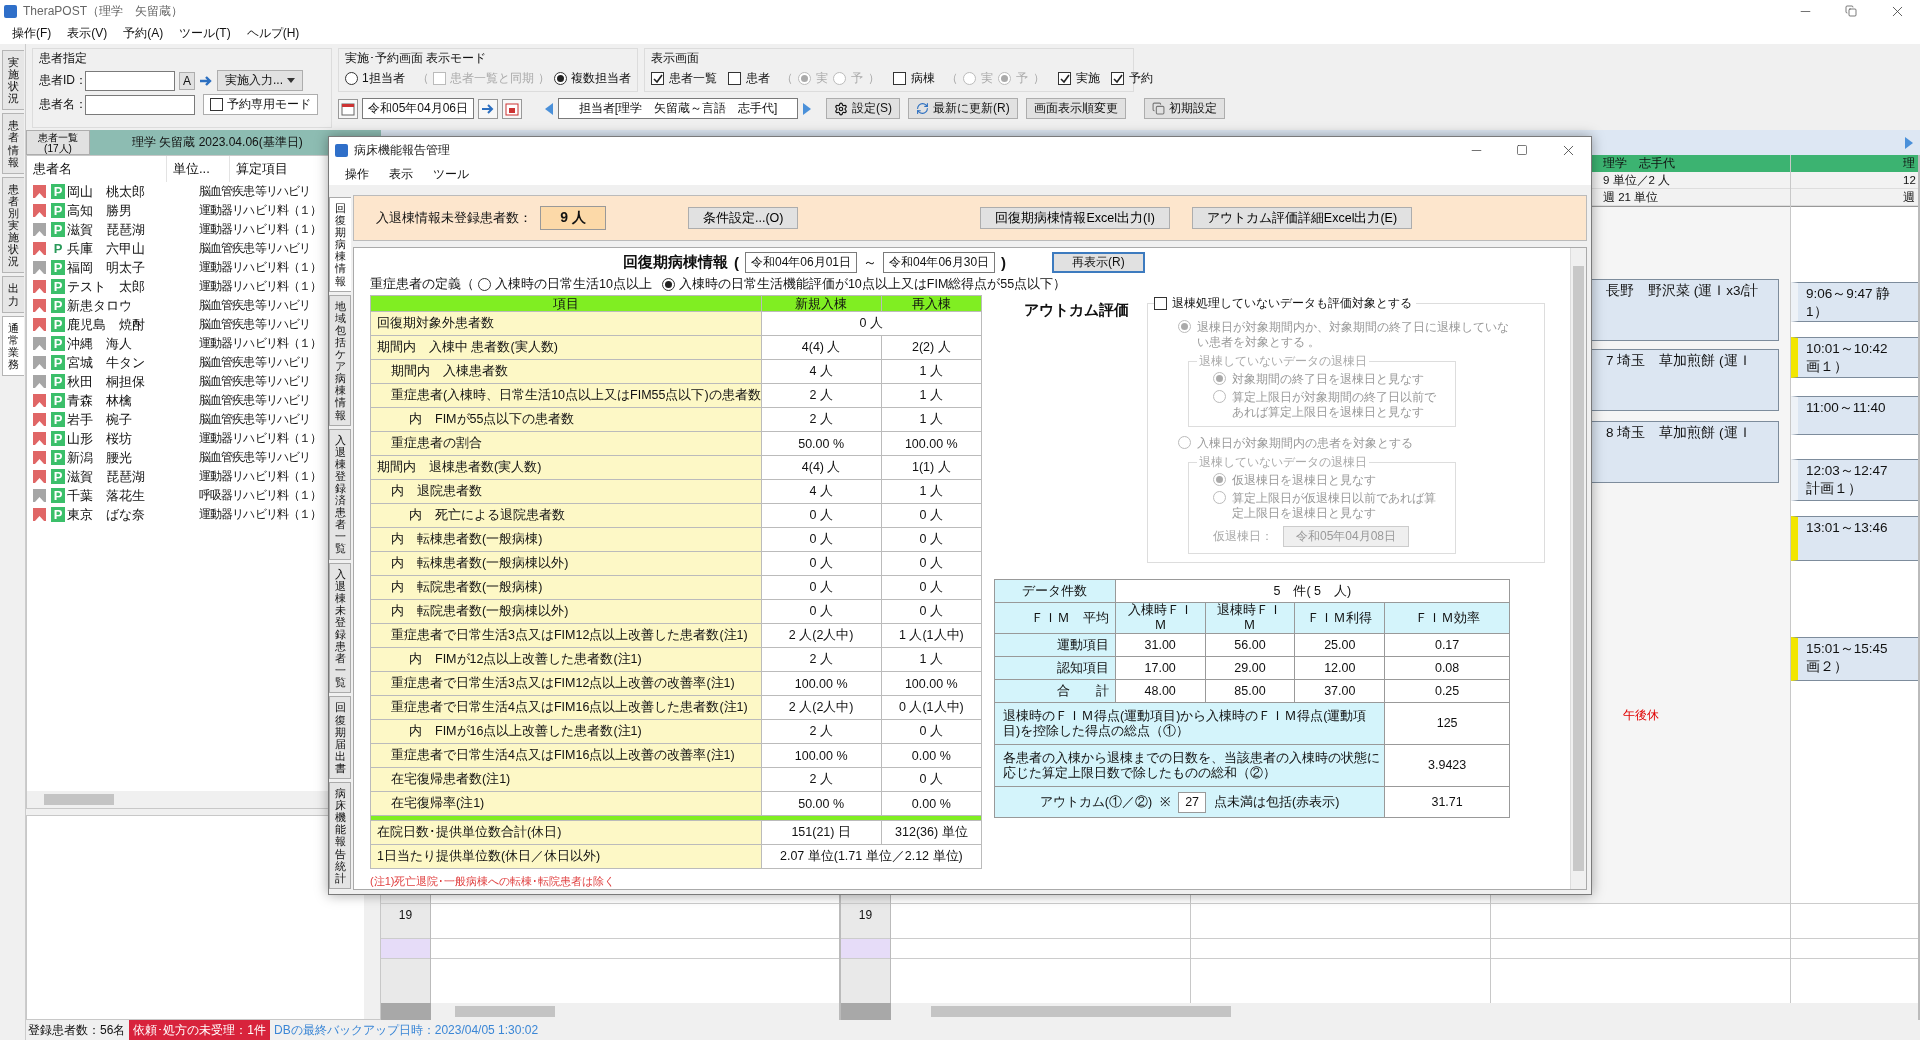 The image size is (1920, 1040). What do you see at coordinates (13, 225) in the screenshot?
I see `vertical-tab: 患者別実施状況` at bounding box center [13, 225].